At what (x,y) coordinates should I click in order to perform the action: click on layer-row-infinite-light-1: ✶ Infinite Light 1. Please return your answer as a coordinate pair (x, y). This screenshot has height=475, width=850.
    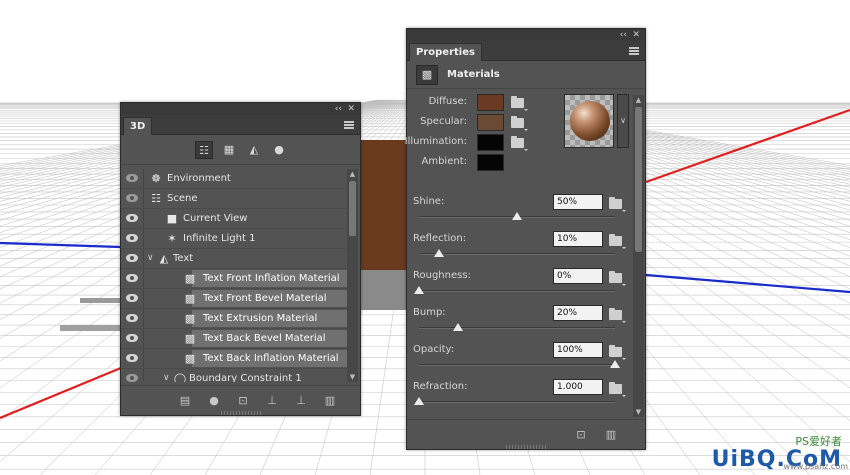
    Looking at the image, I should click on (235, 239).